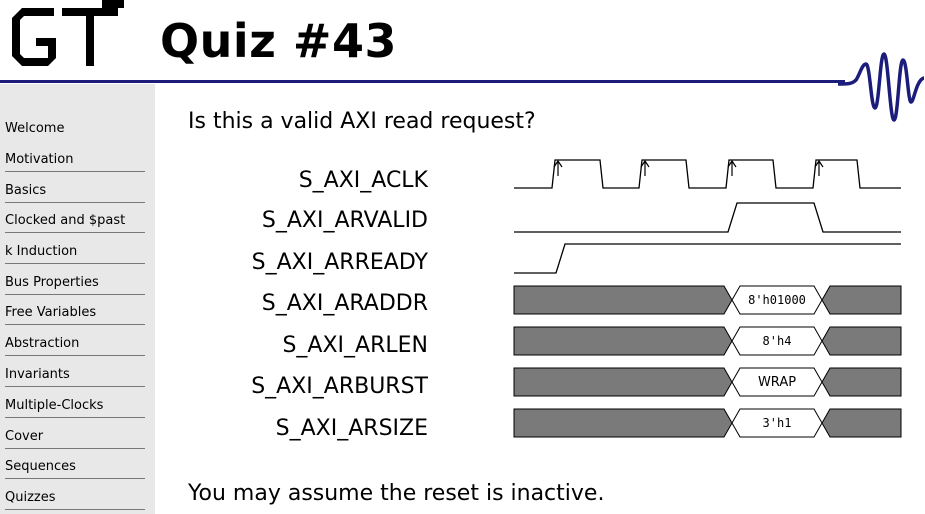 This screenshot has width=925, height=514. I want to click on gt-logo-icon, so click(68, 33).